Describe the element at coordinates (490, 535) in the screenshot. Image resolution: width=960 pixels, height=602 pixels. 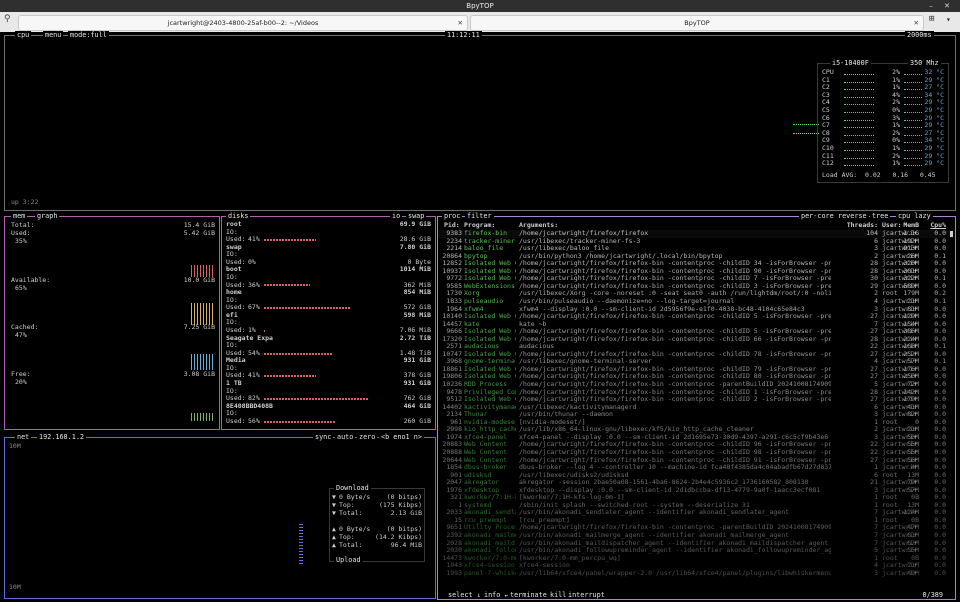
I see `process-program: akonadi_mailme` at that location.